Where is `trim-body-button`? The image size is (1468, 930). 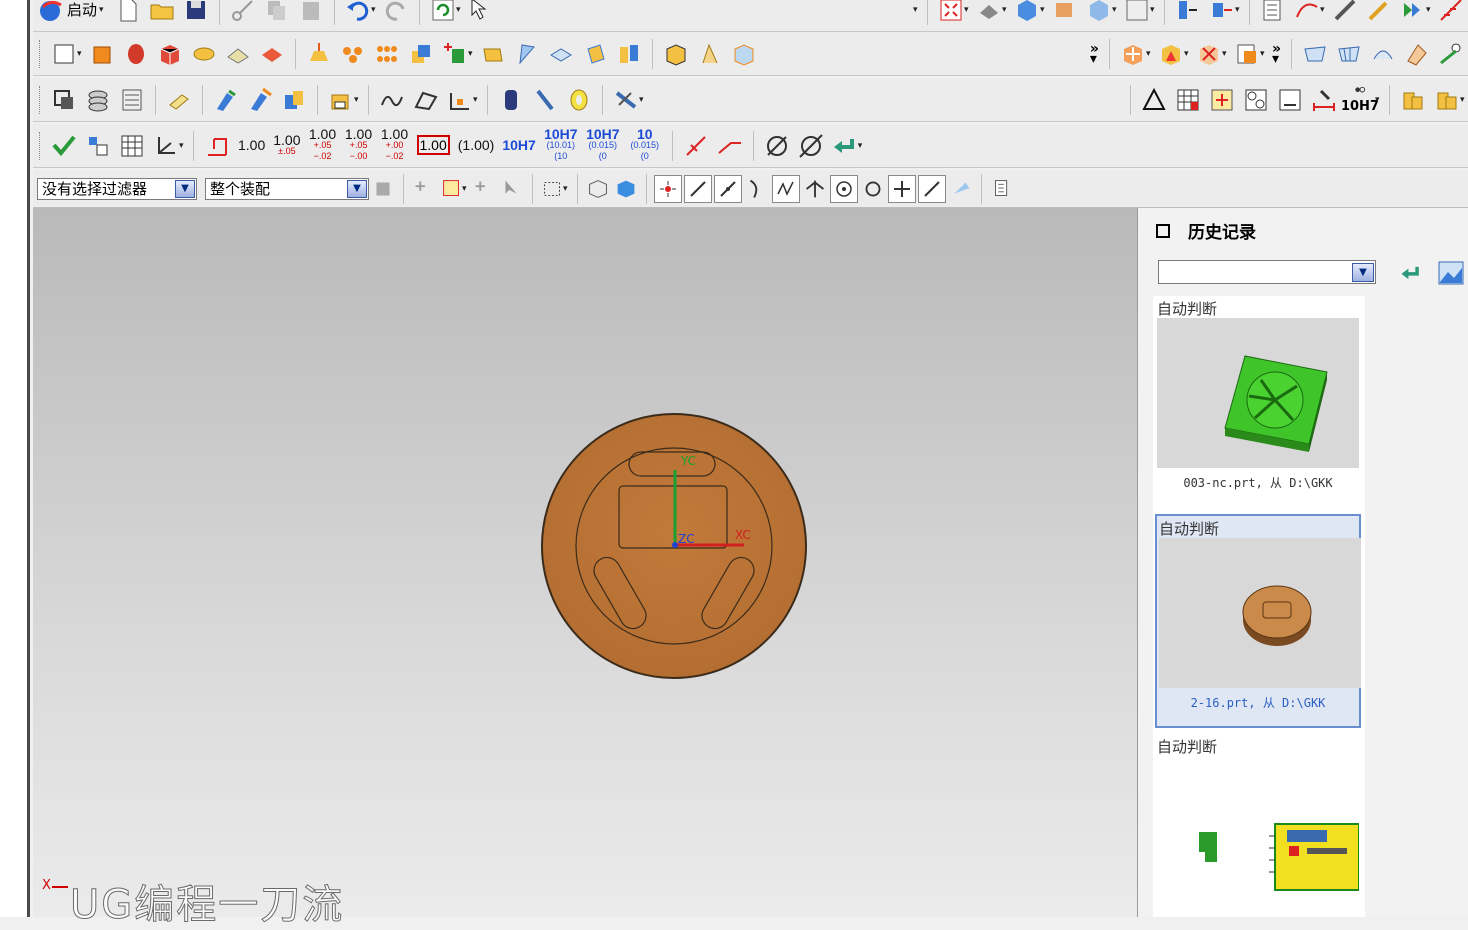
trim-body-button is located at coordinates (676, 54).